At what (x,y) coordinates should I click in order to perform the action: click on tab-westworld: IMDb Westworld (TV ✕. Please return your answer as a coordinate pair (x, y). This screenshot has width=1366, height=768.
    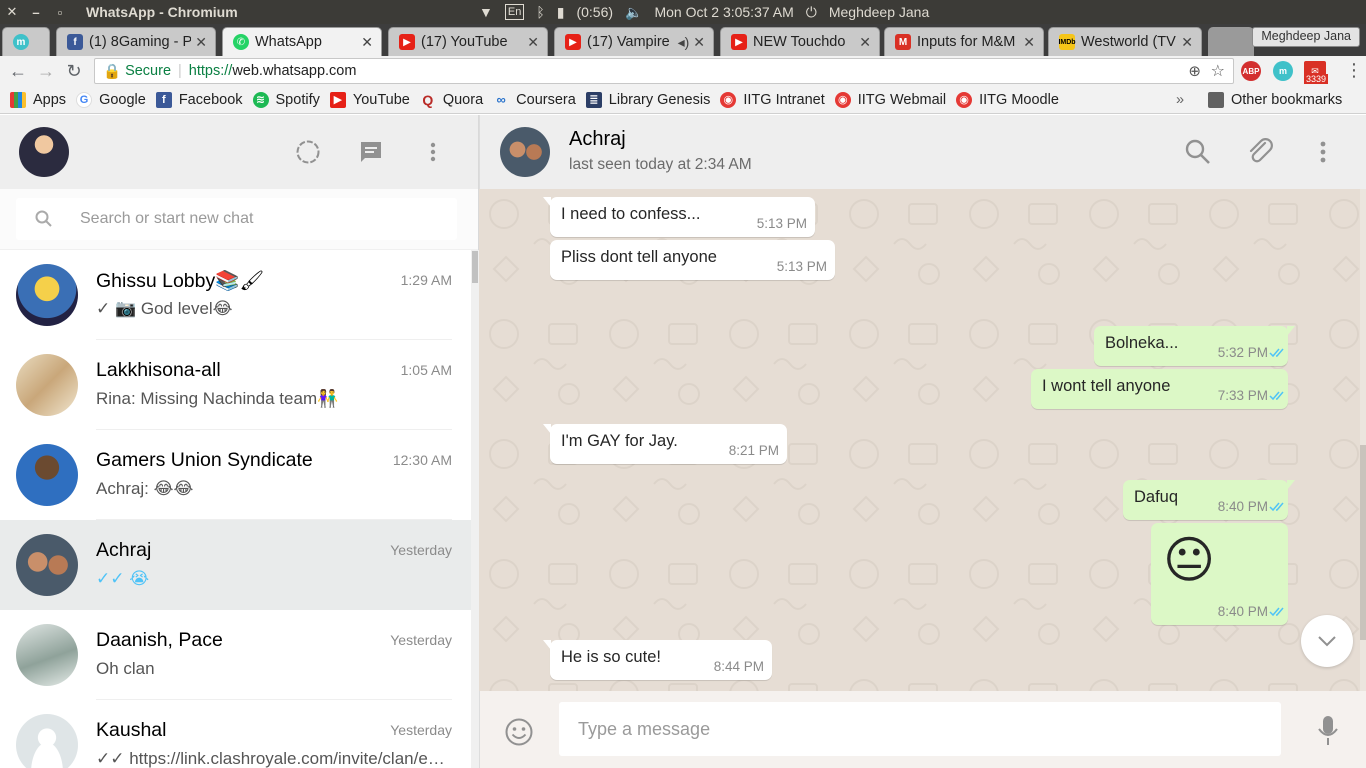
    Looking at the image, I should click on (1125, 41).